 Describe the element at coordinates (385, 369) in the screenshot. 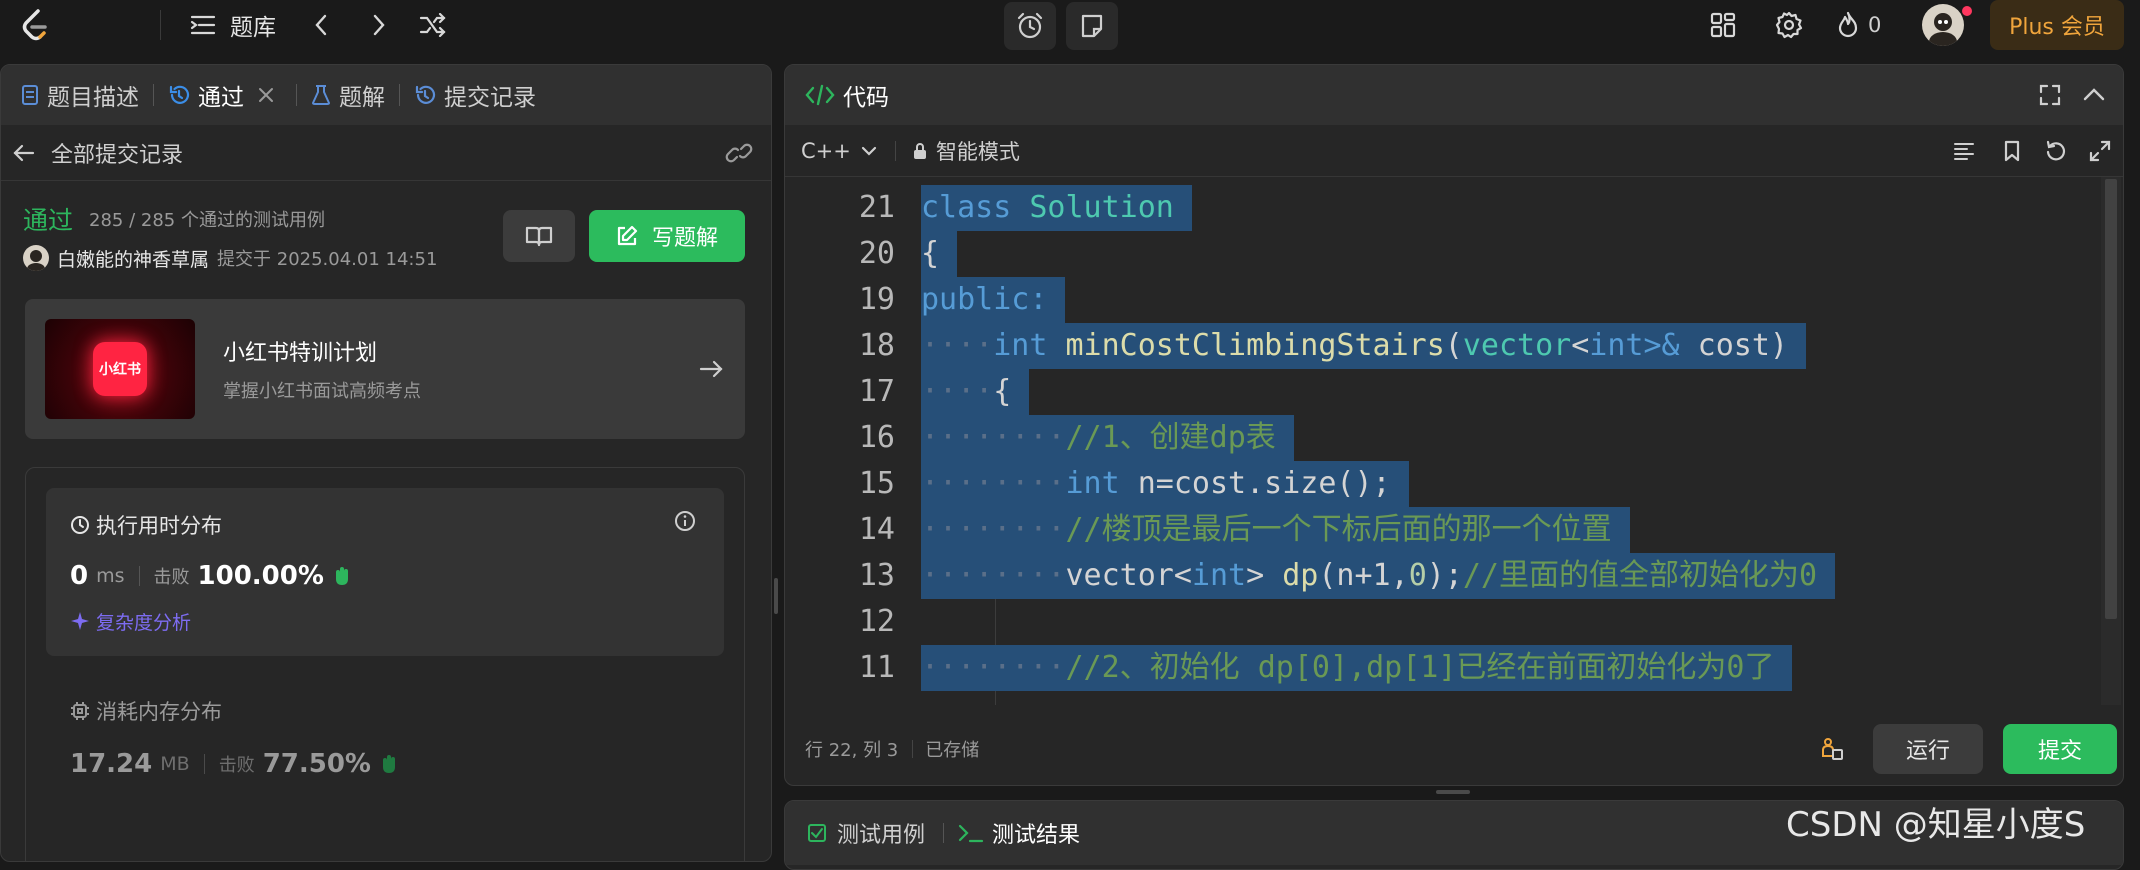

I see `promo-card: 小红书 小红书特训计划 掌握小红书面试高频考点` at that location.